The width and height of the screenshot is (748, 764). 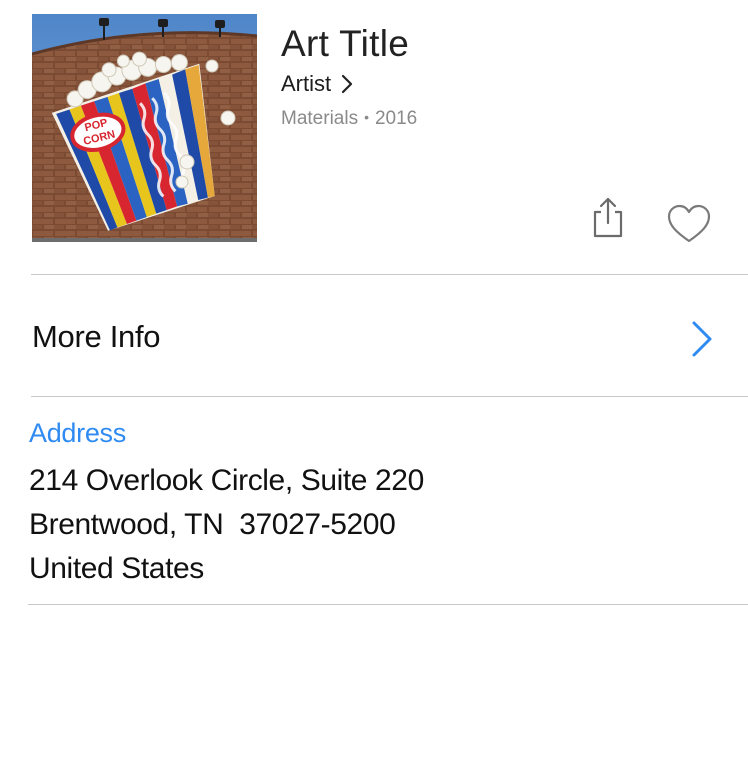 I want to click on artwork-illustration: POP CORN, so click(x=144, y=128).